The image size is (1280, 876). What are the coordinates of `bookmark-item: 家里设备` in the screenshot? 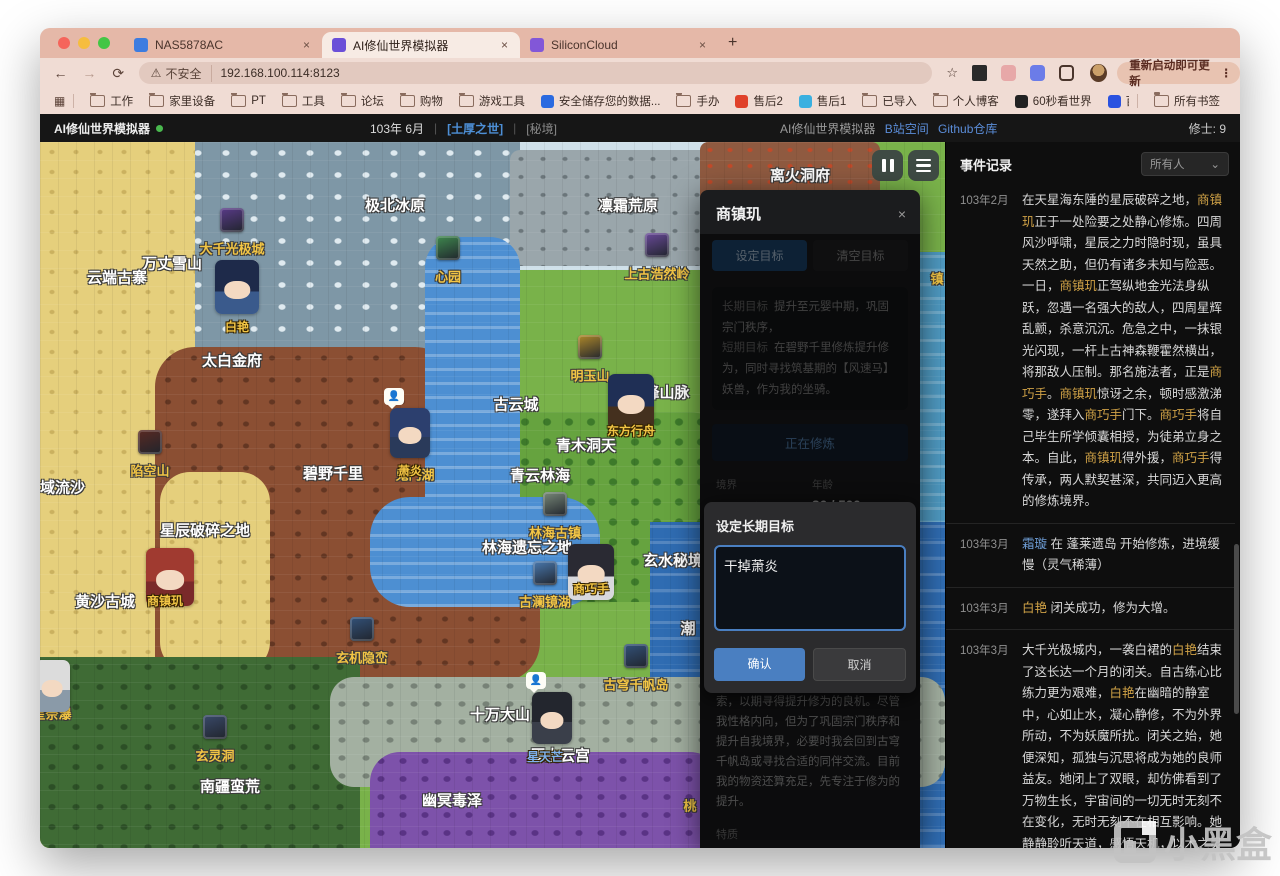 It's located at (182, 101).